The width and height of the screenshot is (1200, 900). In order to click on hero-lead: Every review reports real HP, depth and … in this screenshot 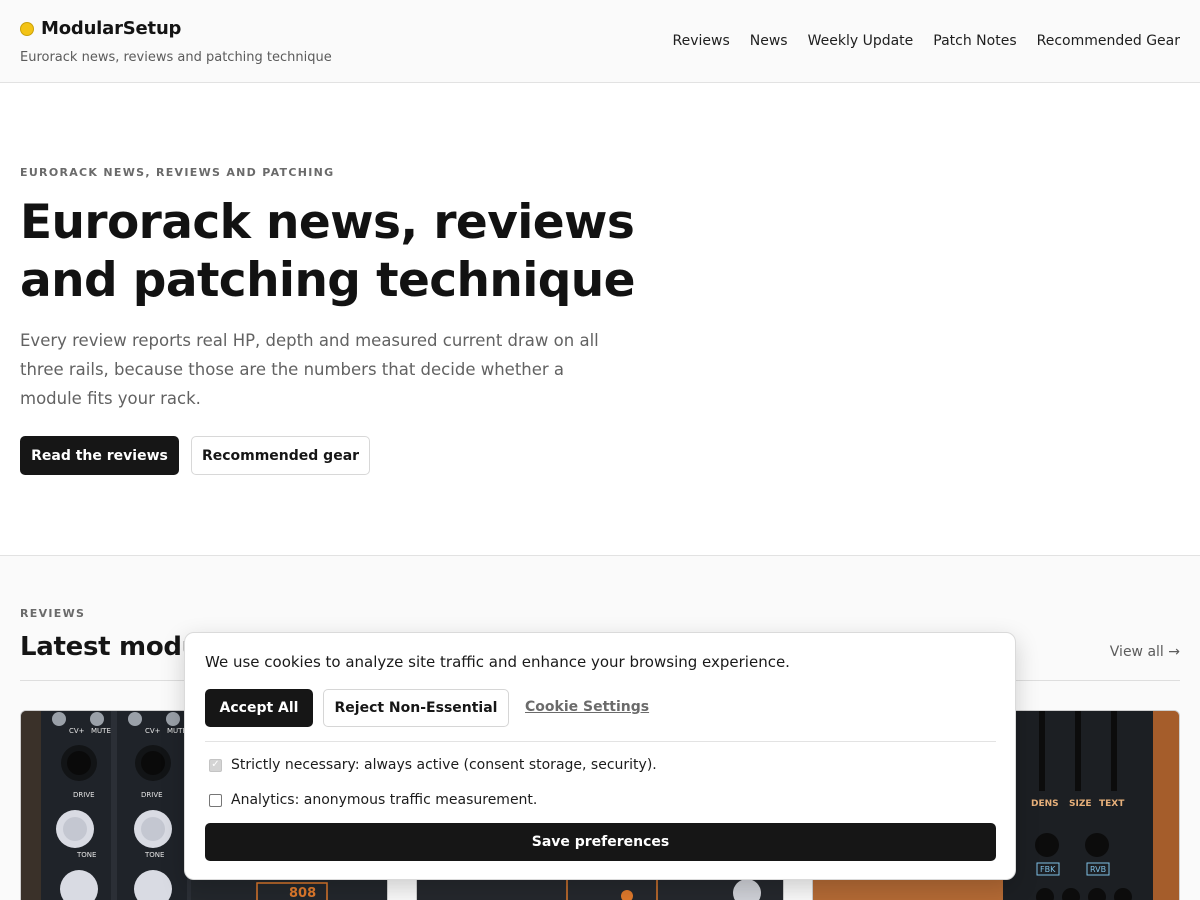, I will do `click(309, 369)`.